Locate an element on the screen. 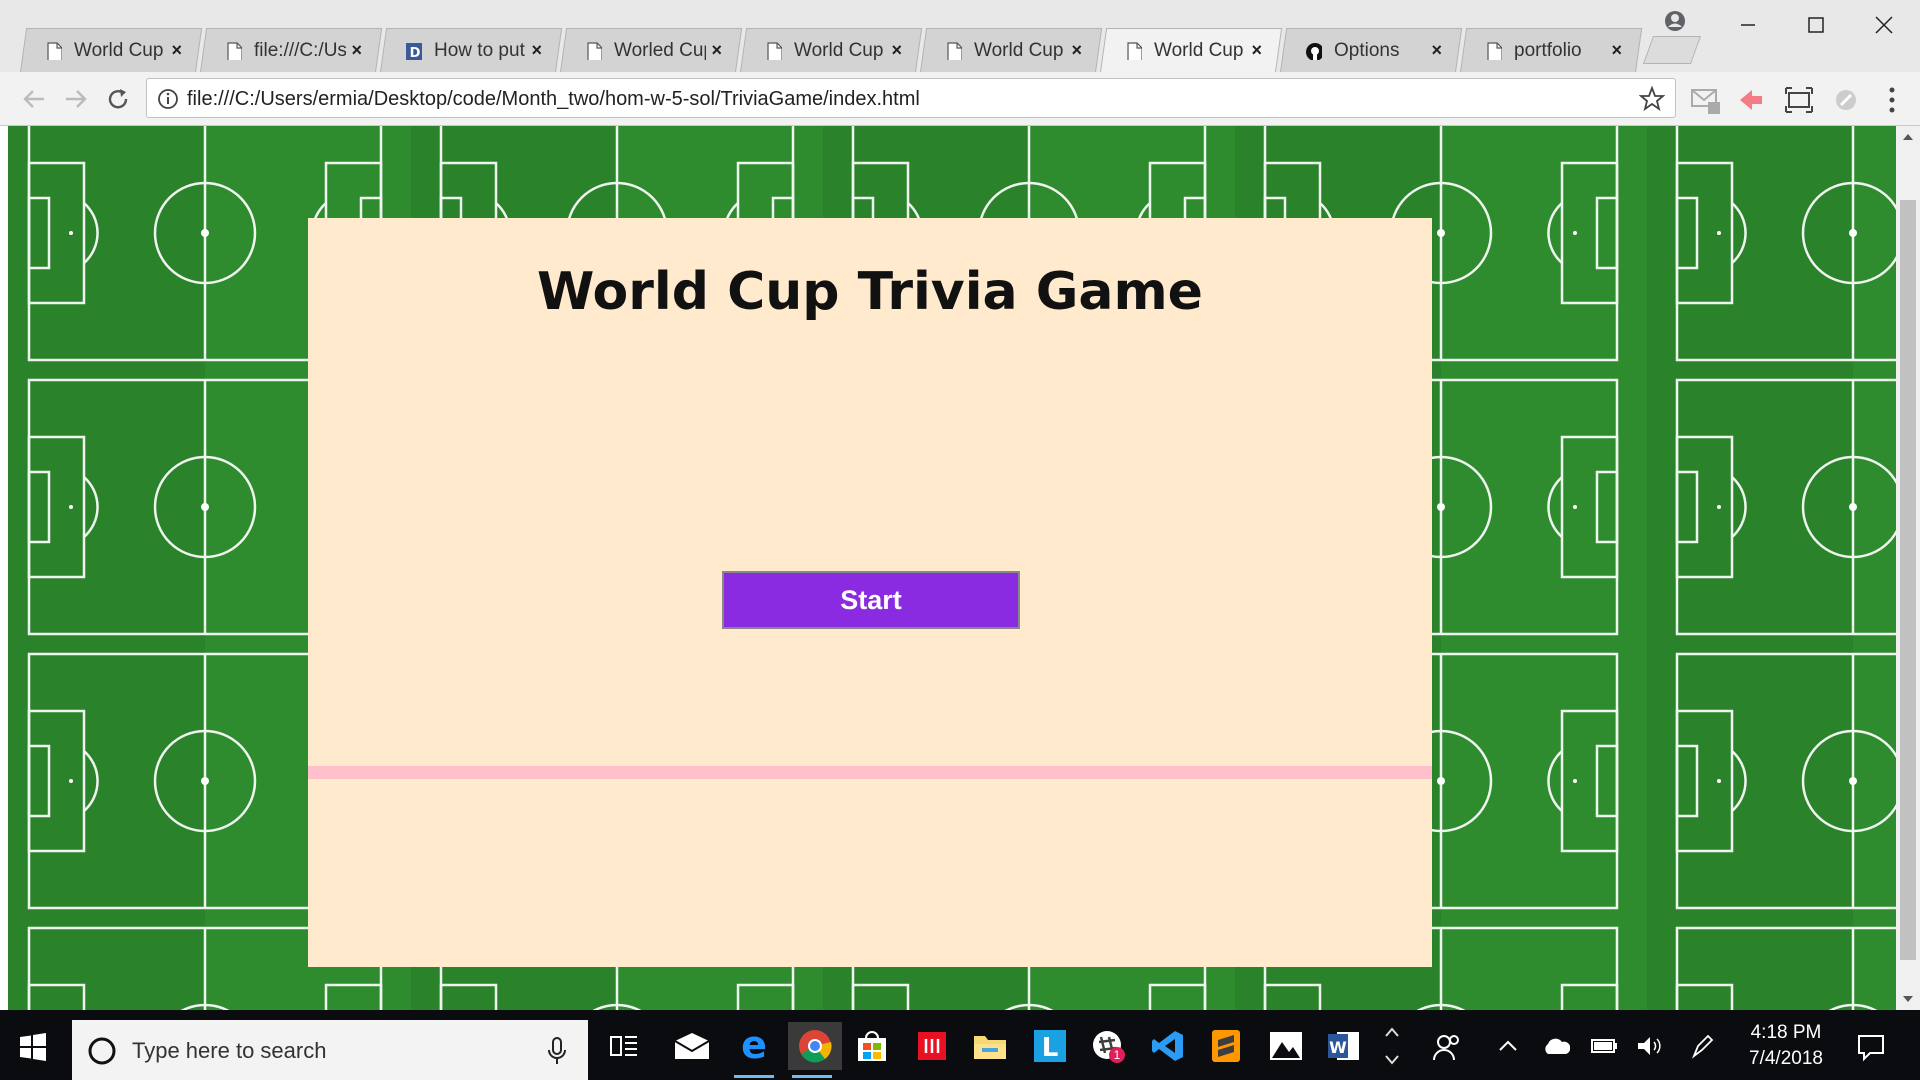 This screenshot has width=1920, height=1080. people-icon is located at coordinates (1447, 1047).